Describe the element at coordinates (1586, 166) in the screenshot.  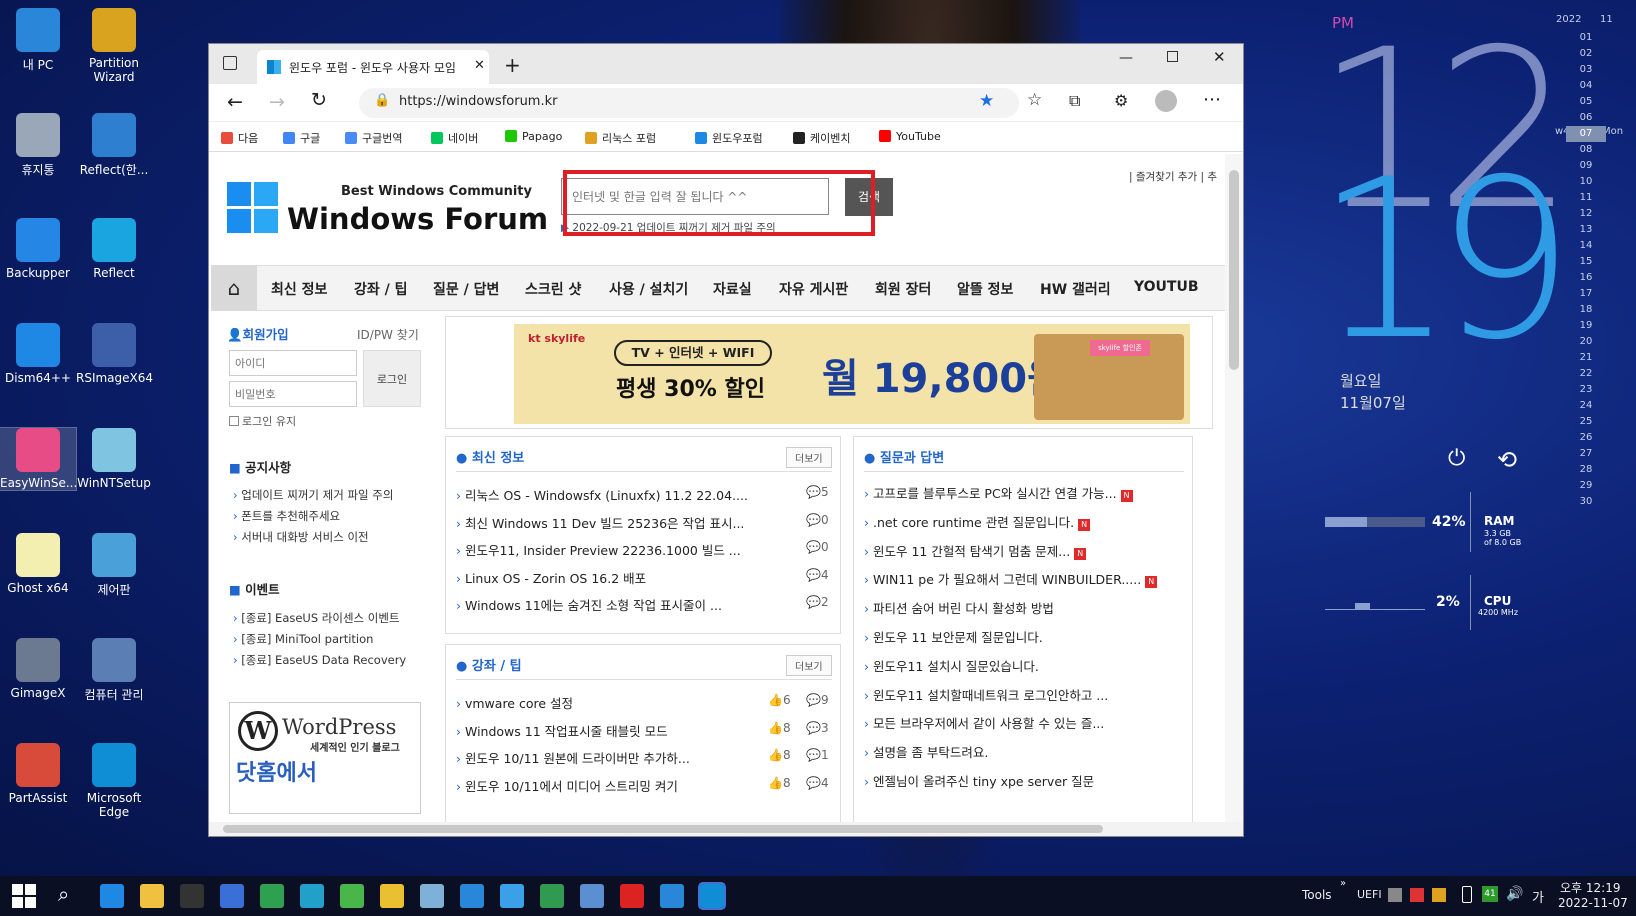
I see `calendar-day: 09` at that location.